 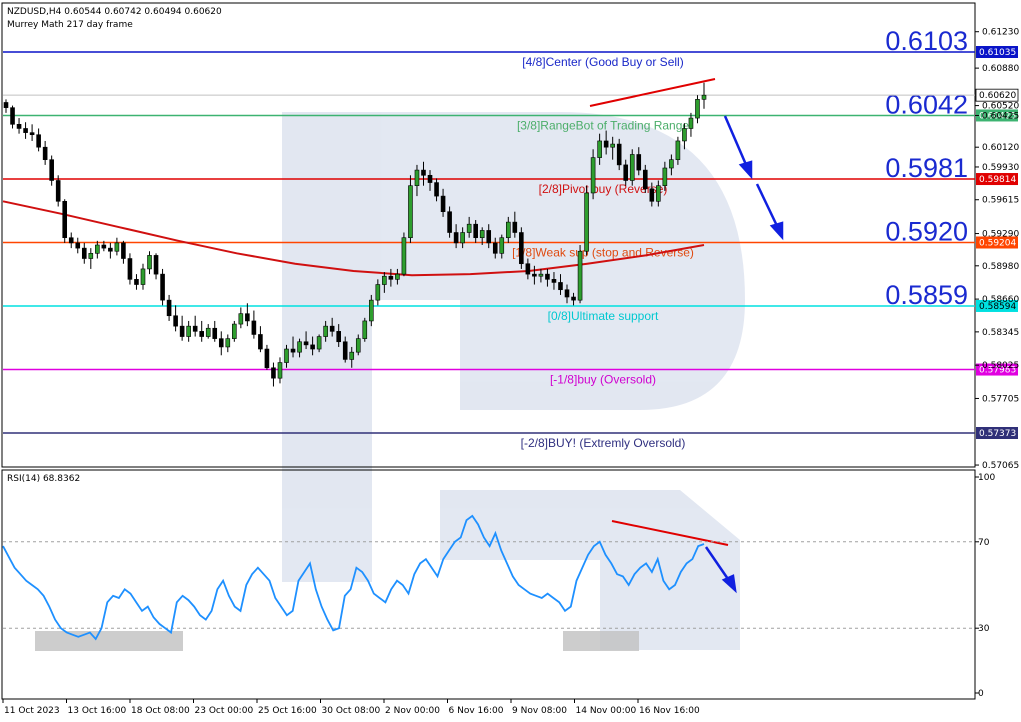 What do you see at coordinates (669, 711) in the screenshot?
I see `time-tick-label: 16 Nov 16:00` at bounding box center [669, 711].